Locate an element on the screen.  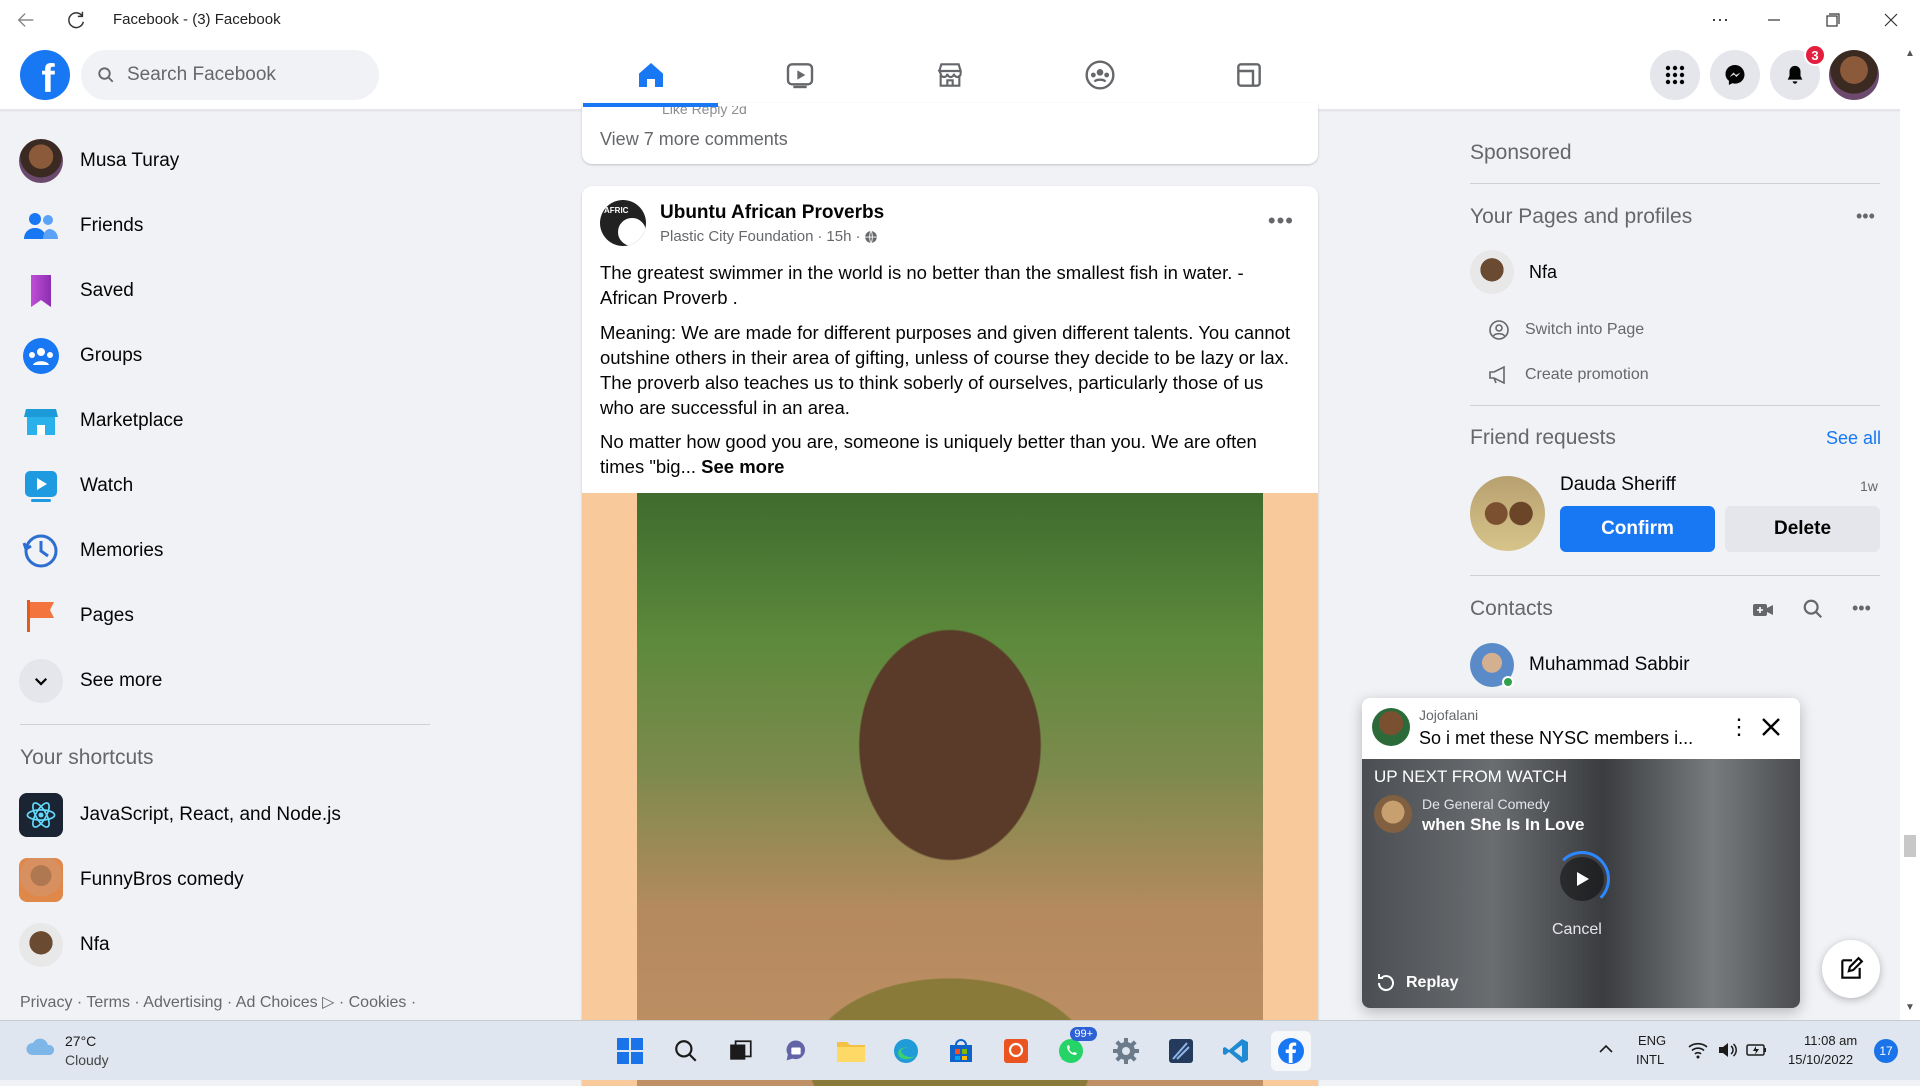
request-name: Dauda Sheriff is located at coordinates (1618, 485).